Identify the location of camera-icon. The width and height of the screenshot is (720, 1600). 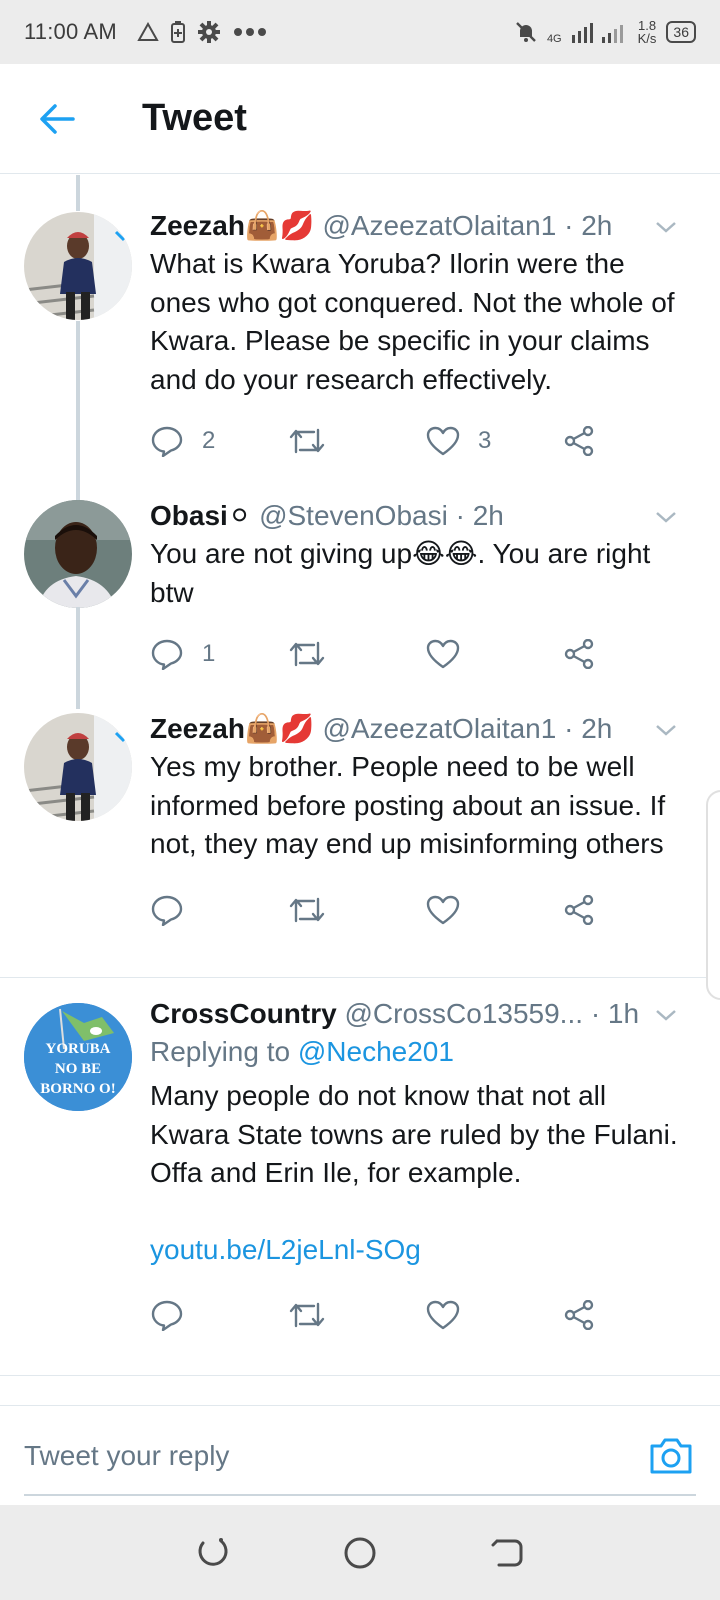
(671, 1456).